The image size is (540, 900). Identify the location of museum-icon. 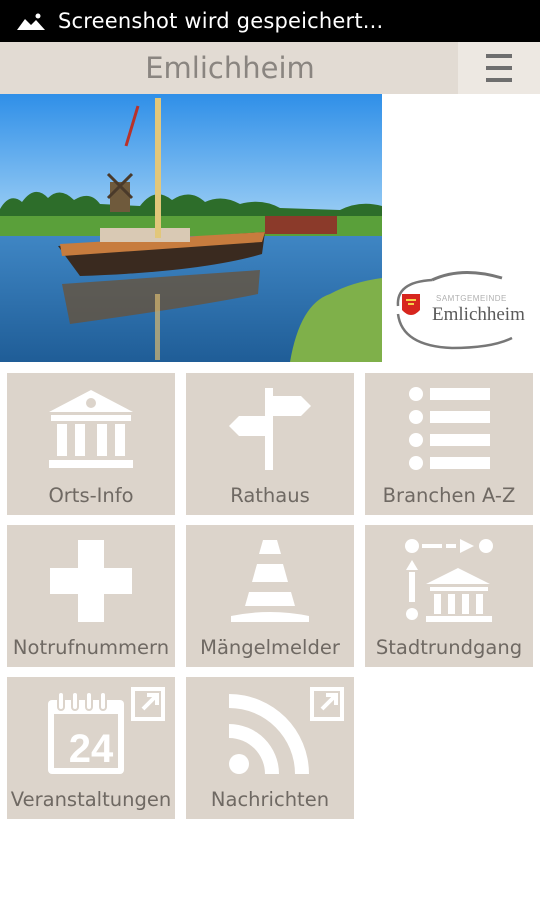
(91, 429).